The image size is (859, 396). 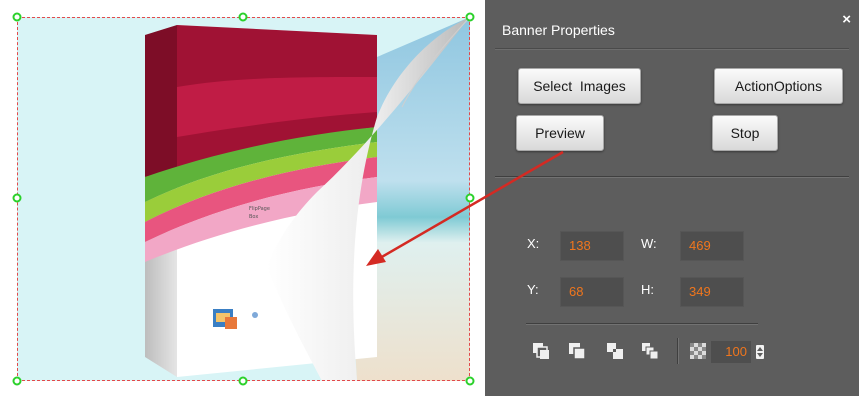 I want to click on opacity-icon, so click(x=698, y=351).